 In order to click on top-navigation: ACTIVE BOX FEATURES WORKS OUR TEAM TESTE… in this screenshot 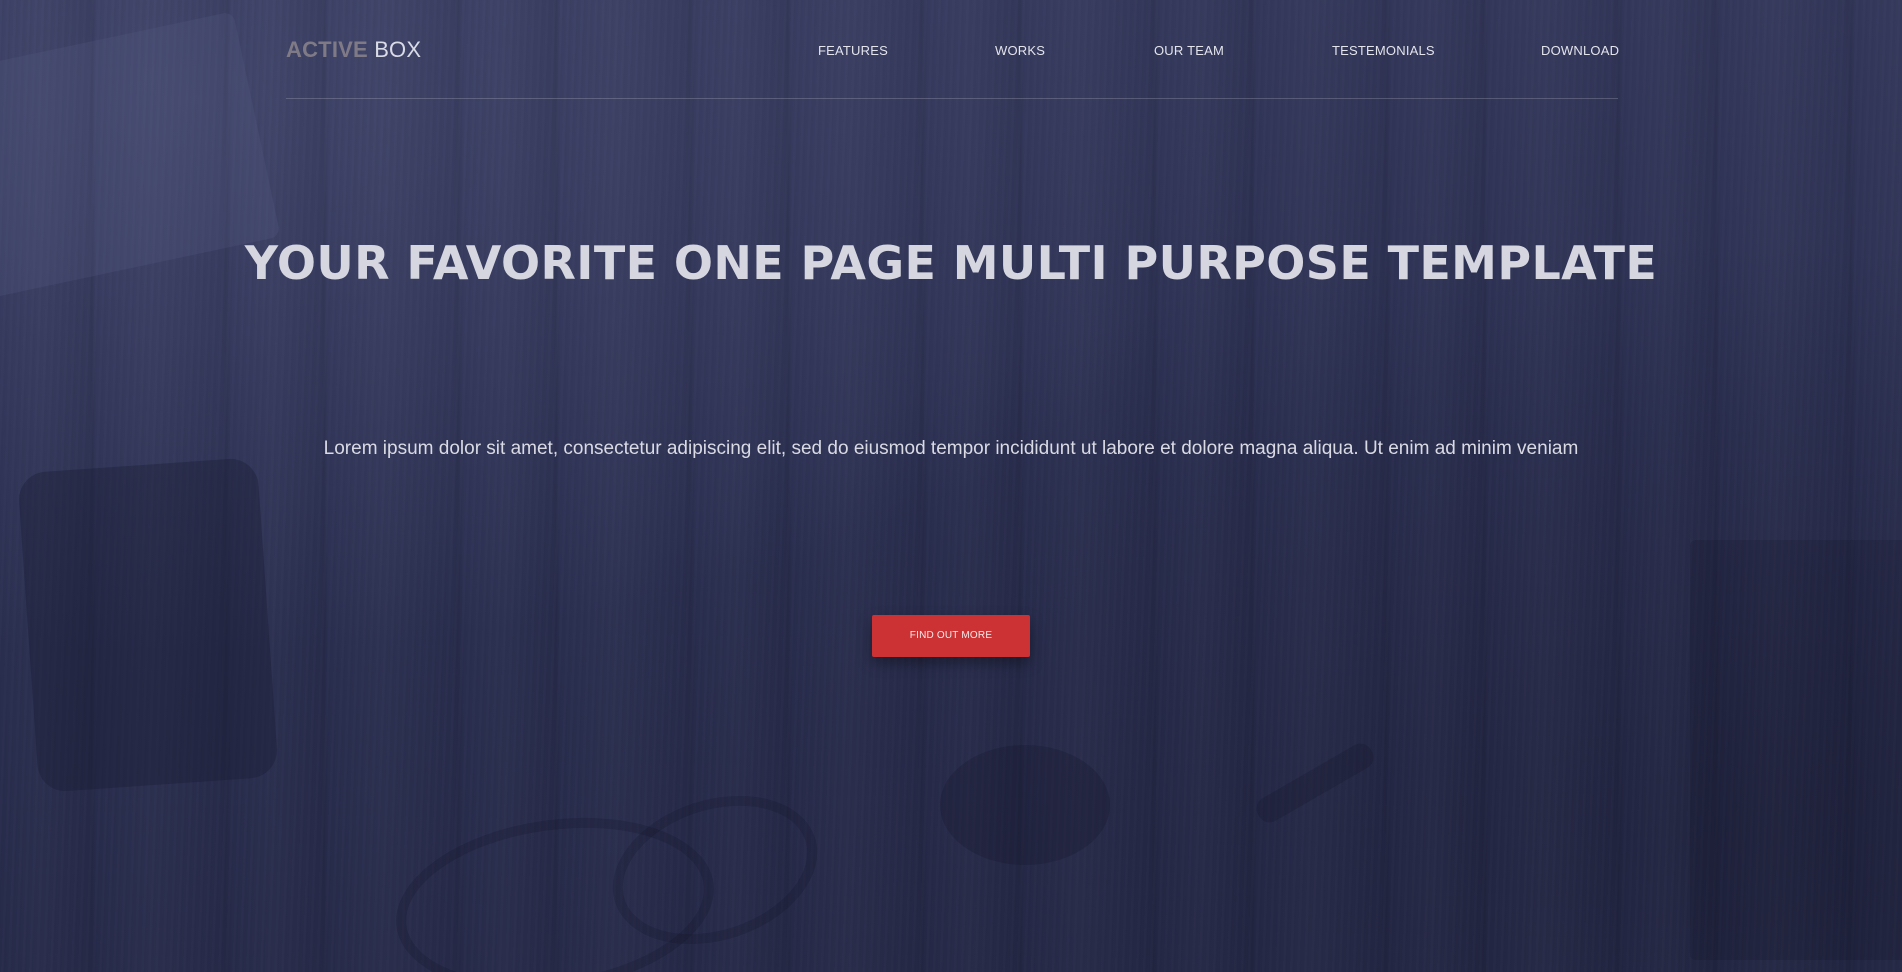, I will do `click(952, 49)`.